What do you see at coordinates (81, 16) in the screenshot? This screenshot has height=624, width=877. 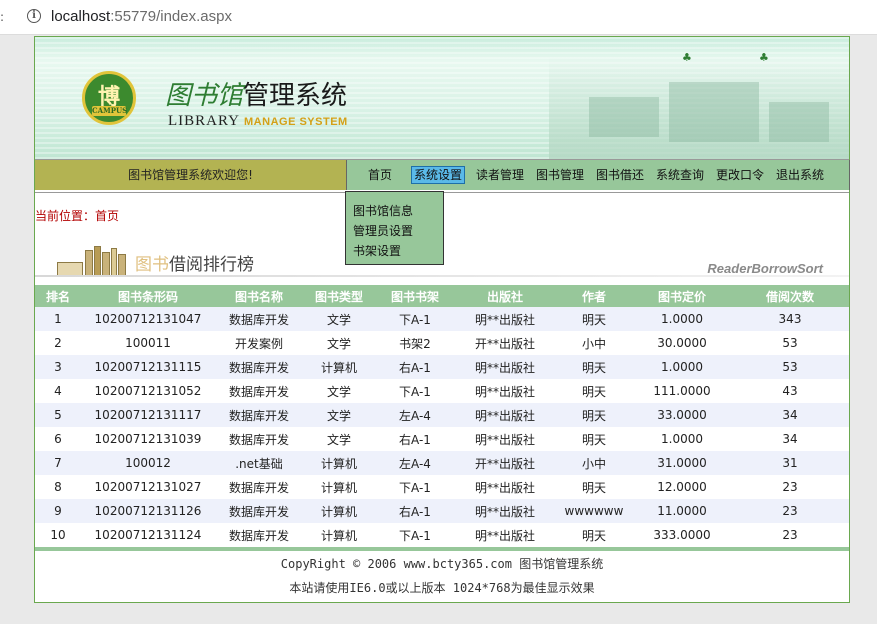 I see `url-host: localhost` at bounding box center [81, 16].